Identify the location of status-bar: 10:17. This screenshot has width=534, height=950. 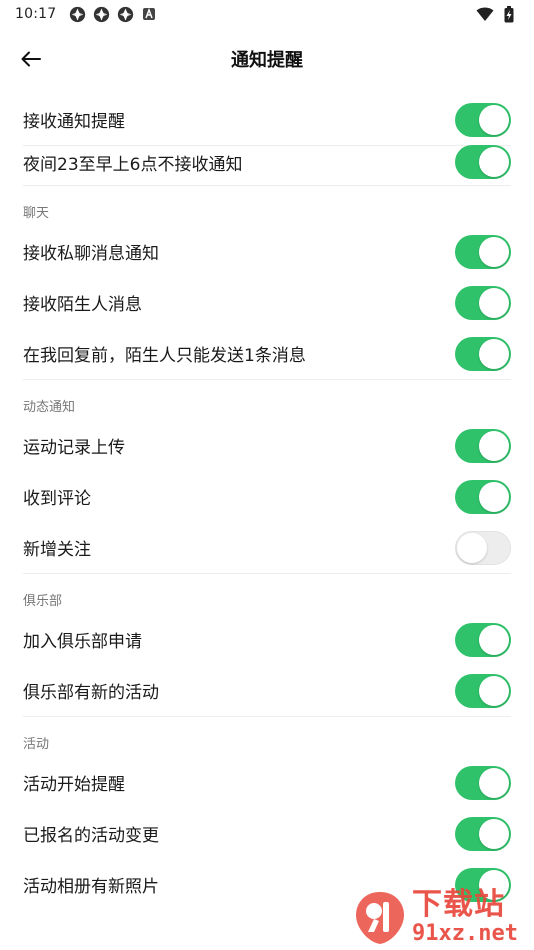
(267, 14).